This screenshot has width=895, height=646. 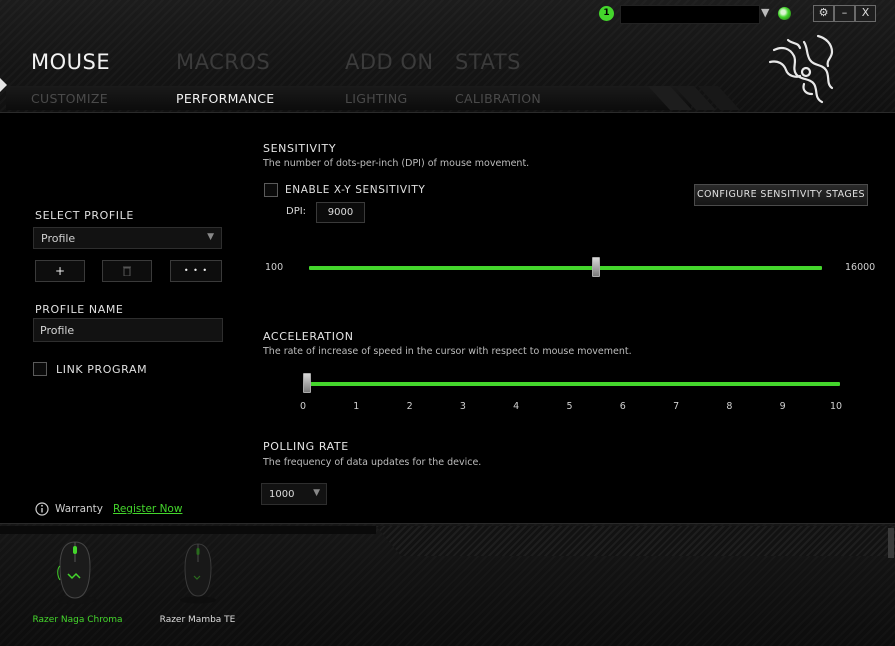 What do you see at coordinates (844, 13) in the screenshot?
I see `minimize-button: –` at bounding box center [844, 13].